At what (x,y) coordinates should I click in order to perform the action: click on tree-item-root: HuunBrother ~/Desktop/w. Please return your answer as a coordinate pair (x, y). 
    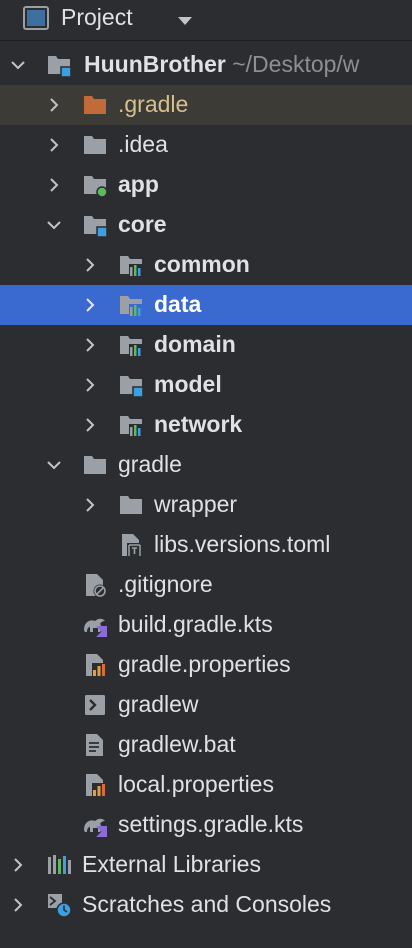
    Looking at the image, I should click on (206, 65).